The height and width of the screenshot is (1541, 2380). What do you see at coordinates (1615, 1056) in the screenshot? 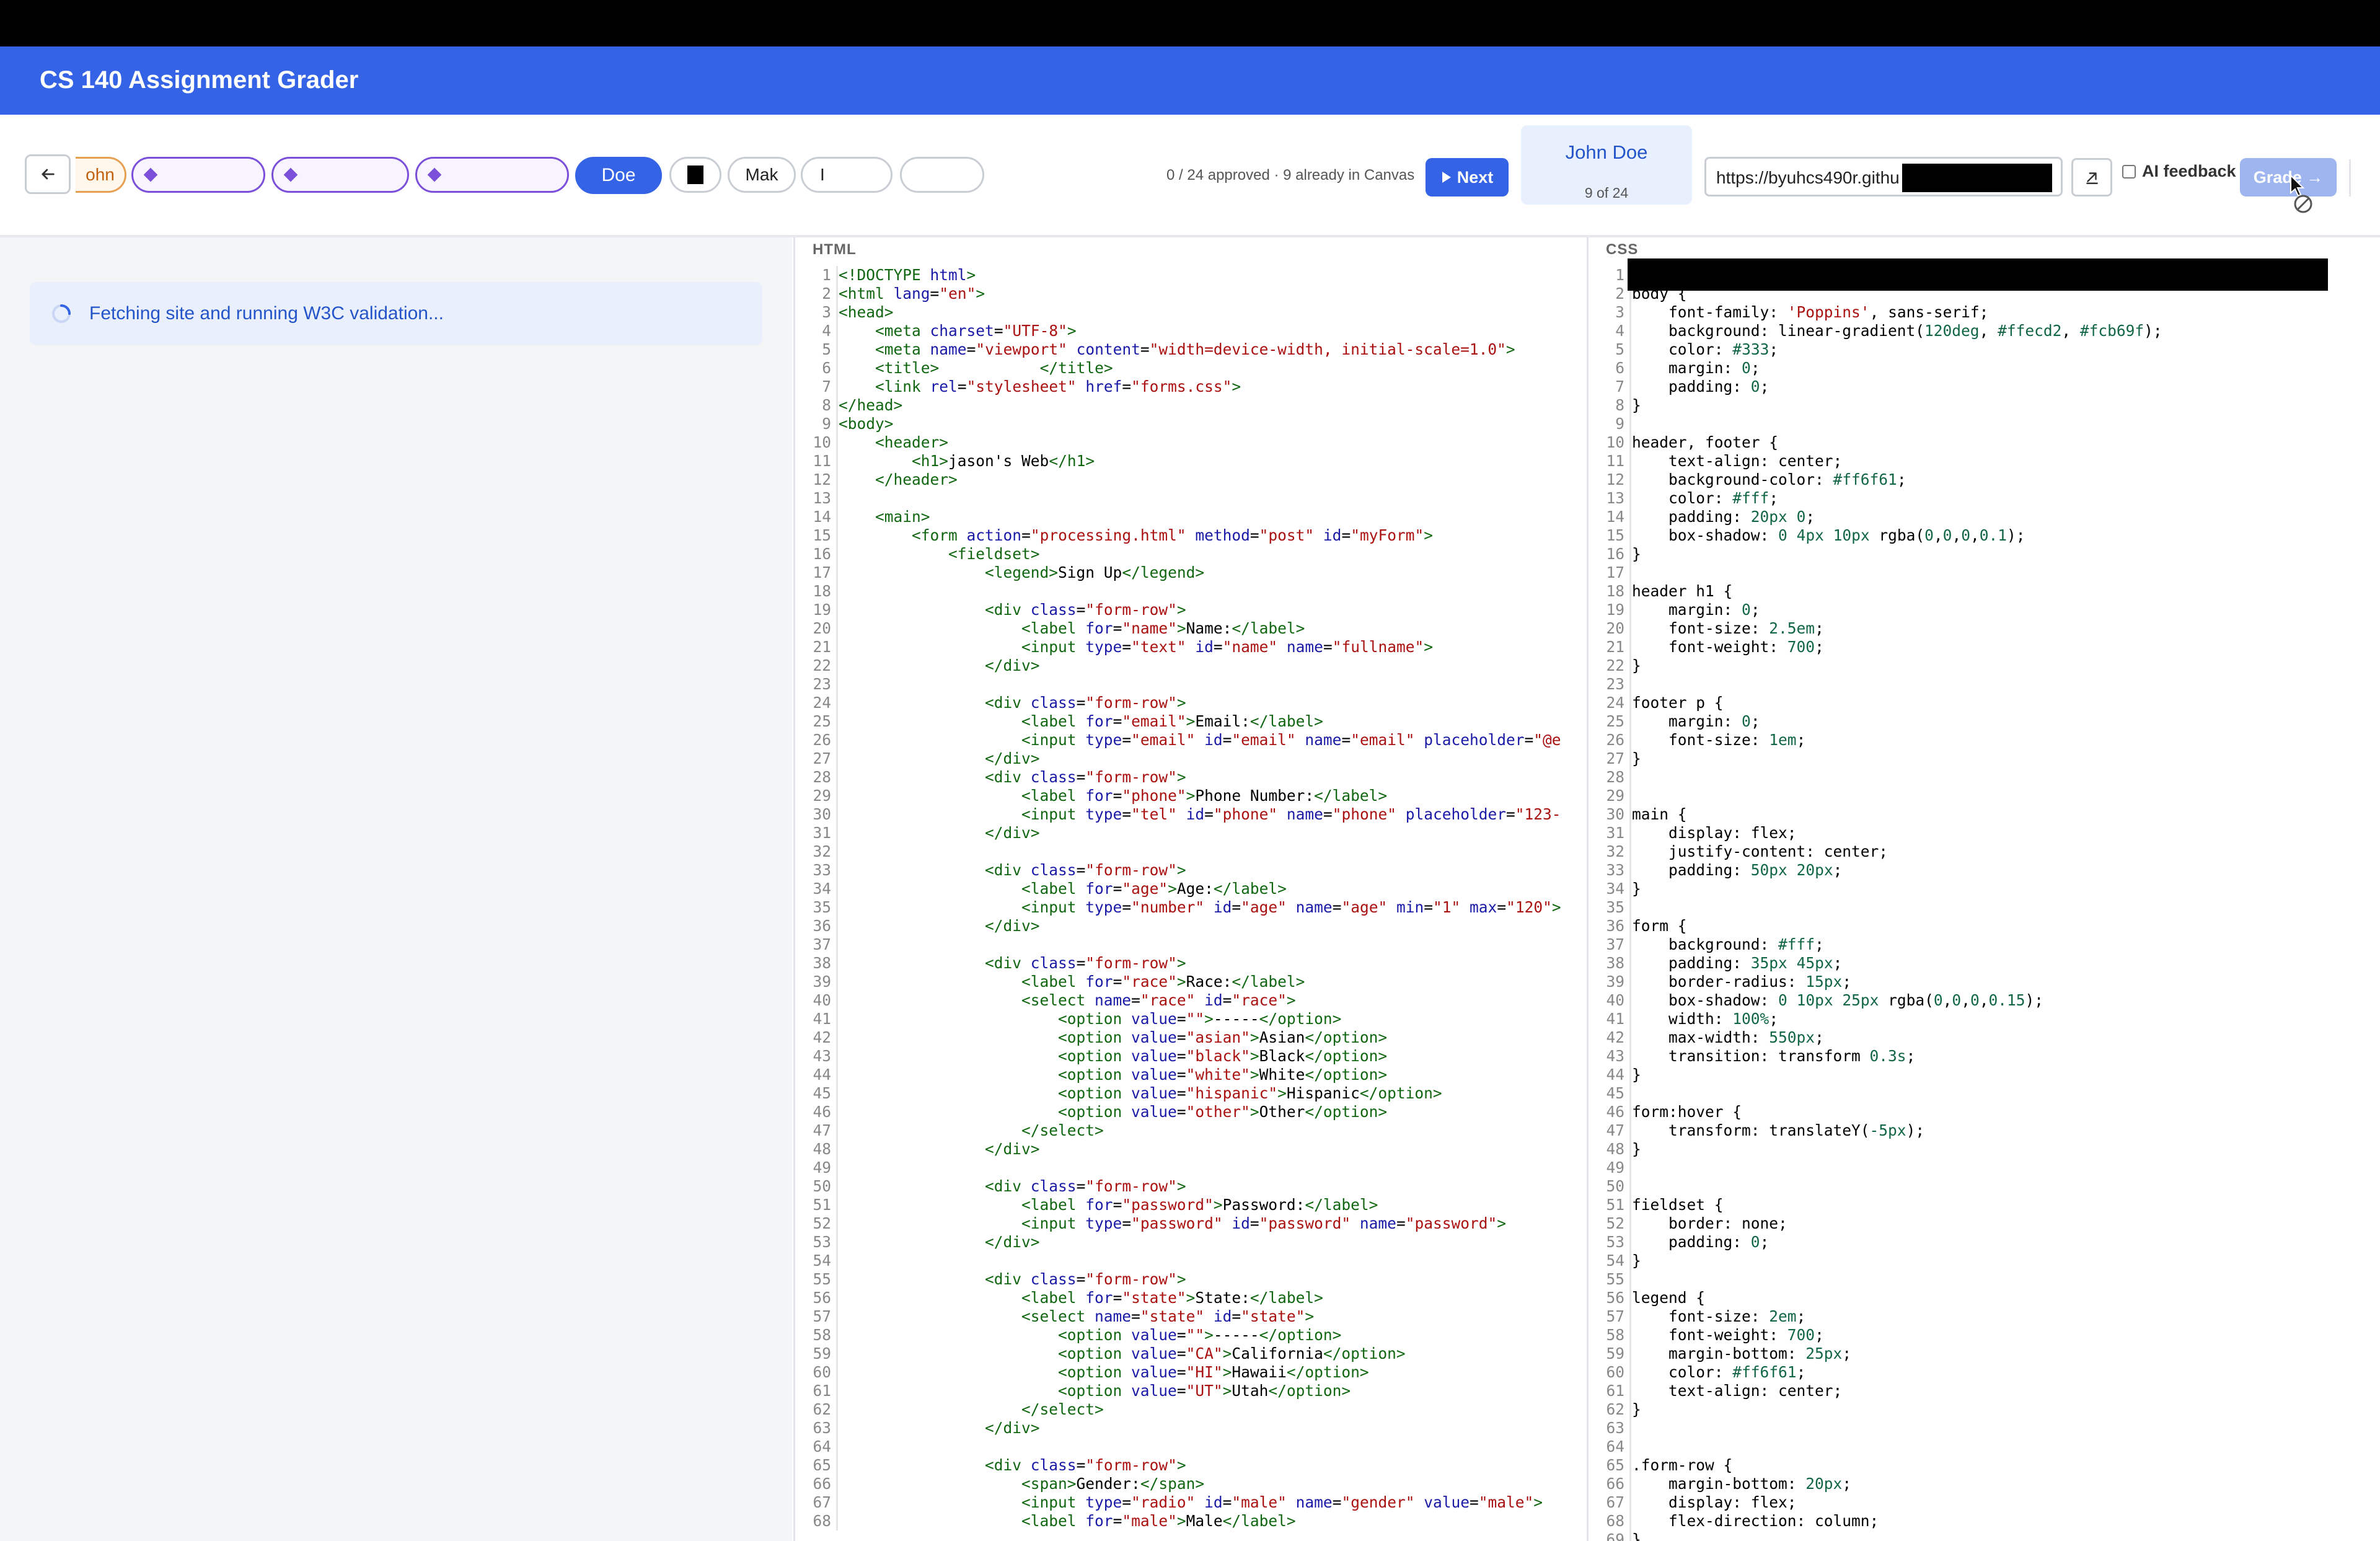
I see `line-number: 43` at bounding box center [1615, 1056].